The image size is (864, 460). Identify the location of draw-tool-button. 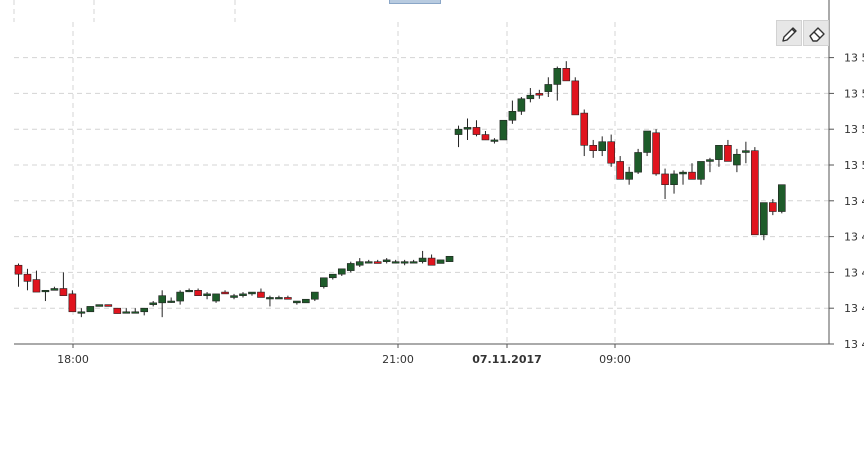
(789, 33).